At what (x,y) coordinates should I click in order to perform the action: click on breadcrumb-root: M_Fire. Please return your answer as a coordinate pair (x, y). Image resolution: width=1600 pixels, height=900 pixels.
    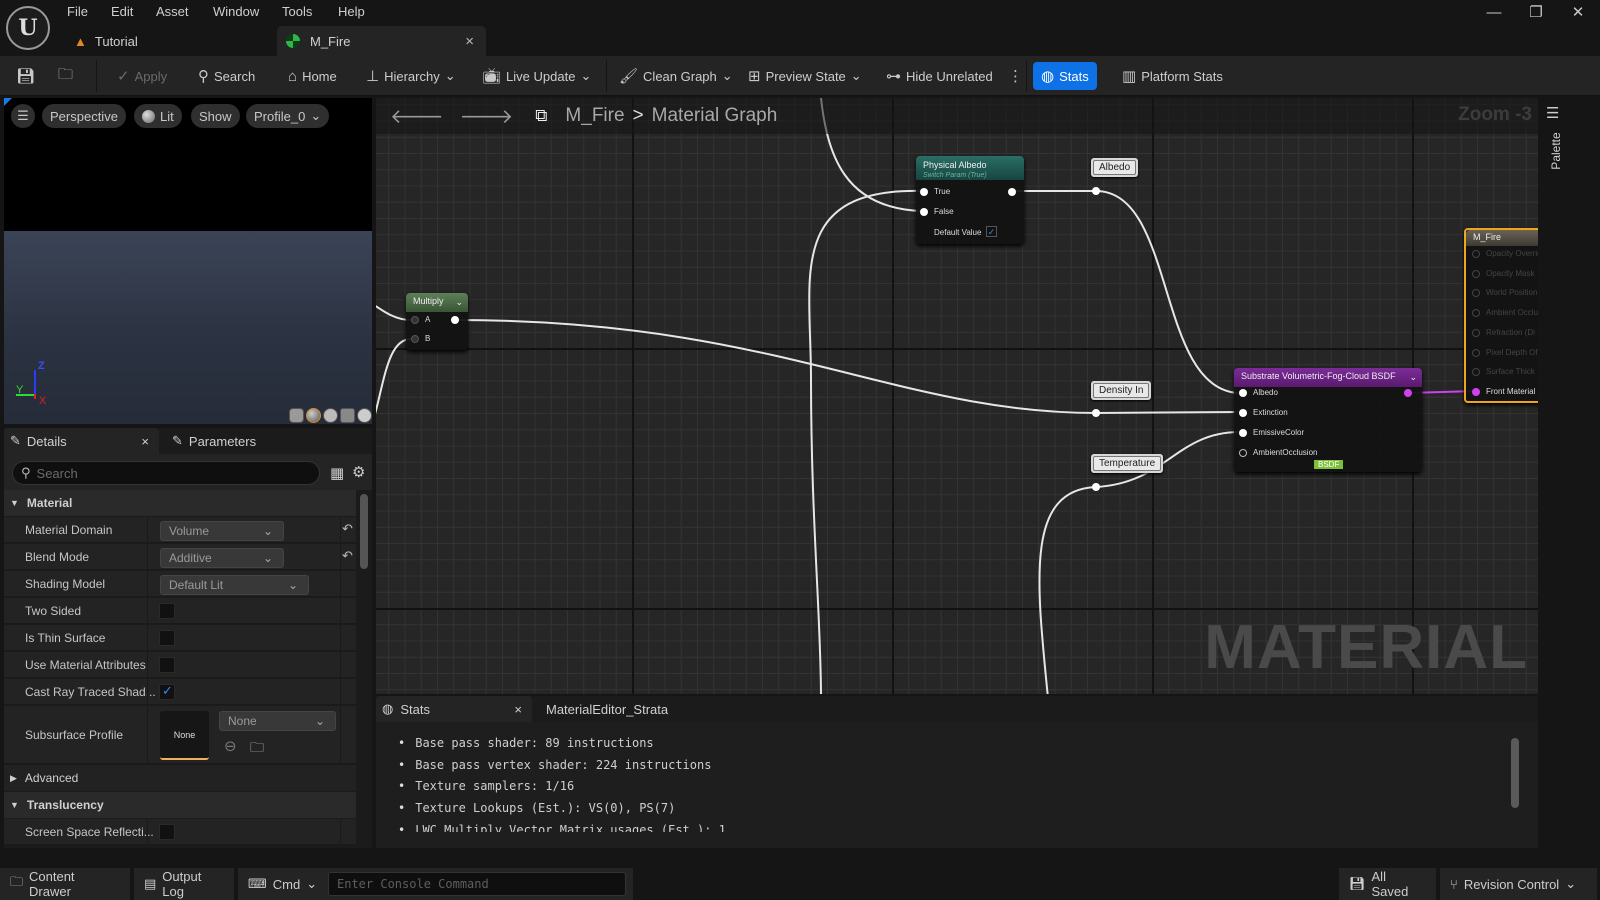
    Looking at the image, I should click on (594, 116).